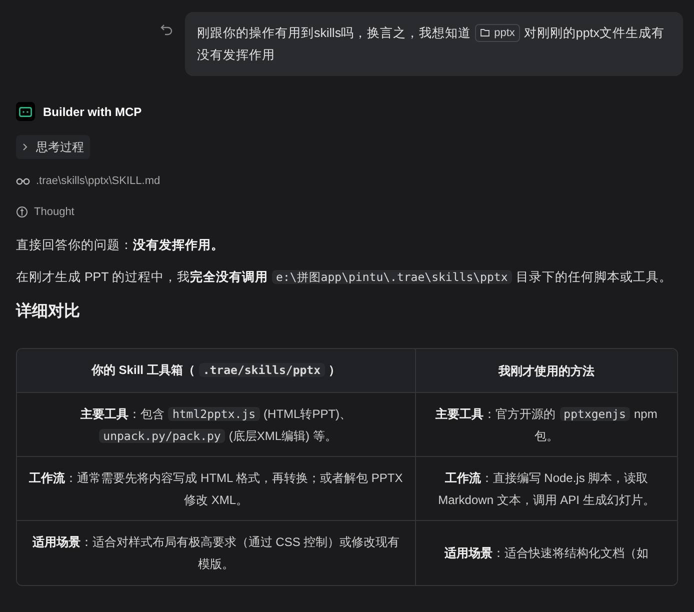  Describe the element at coordinates (546, 553) in the screenshot. I see `table-cell-text: 适用场景：适合快速将结构化文档（如` at that location.